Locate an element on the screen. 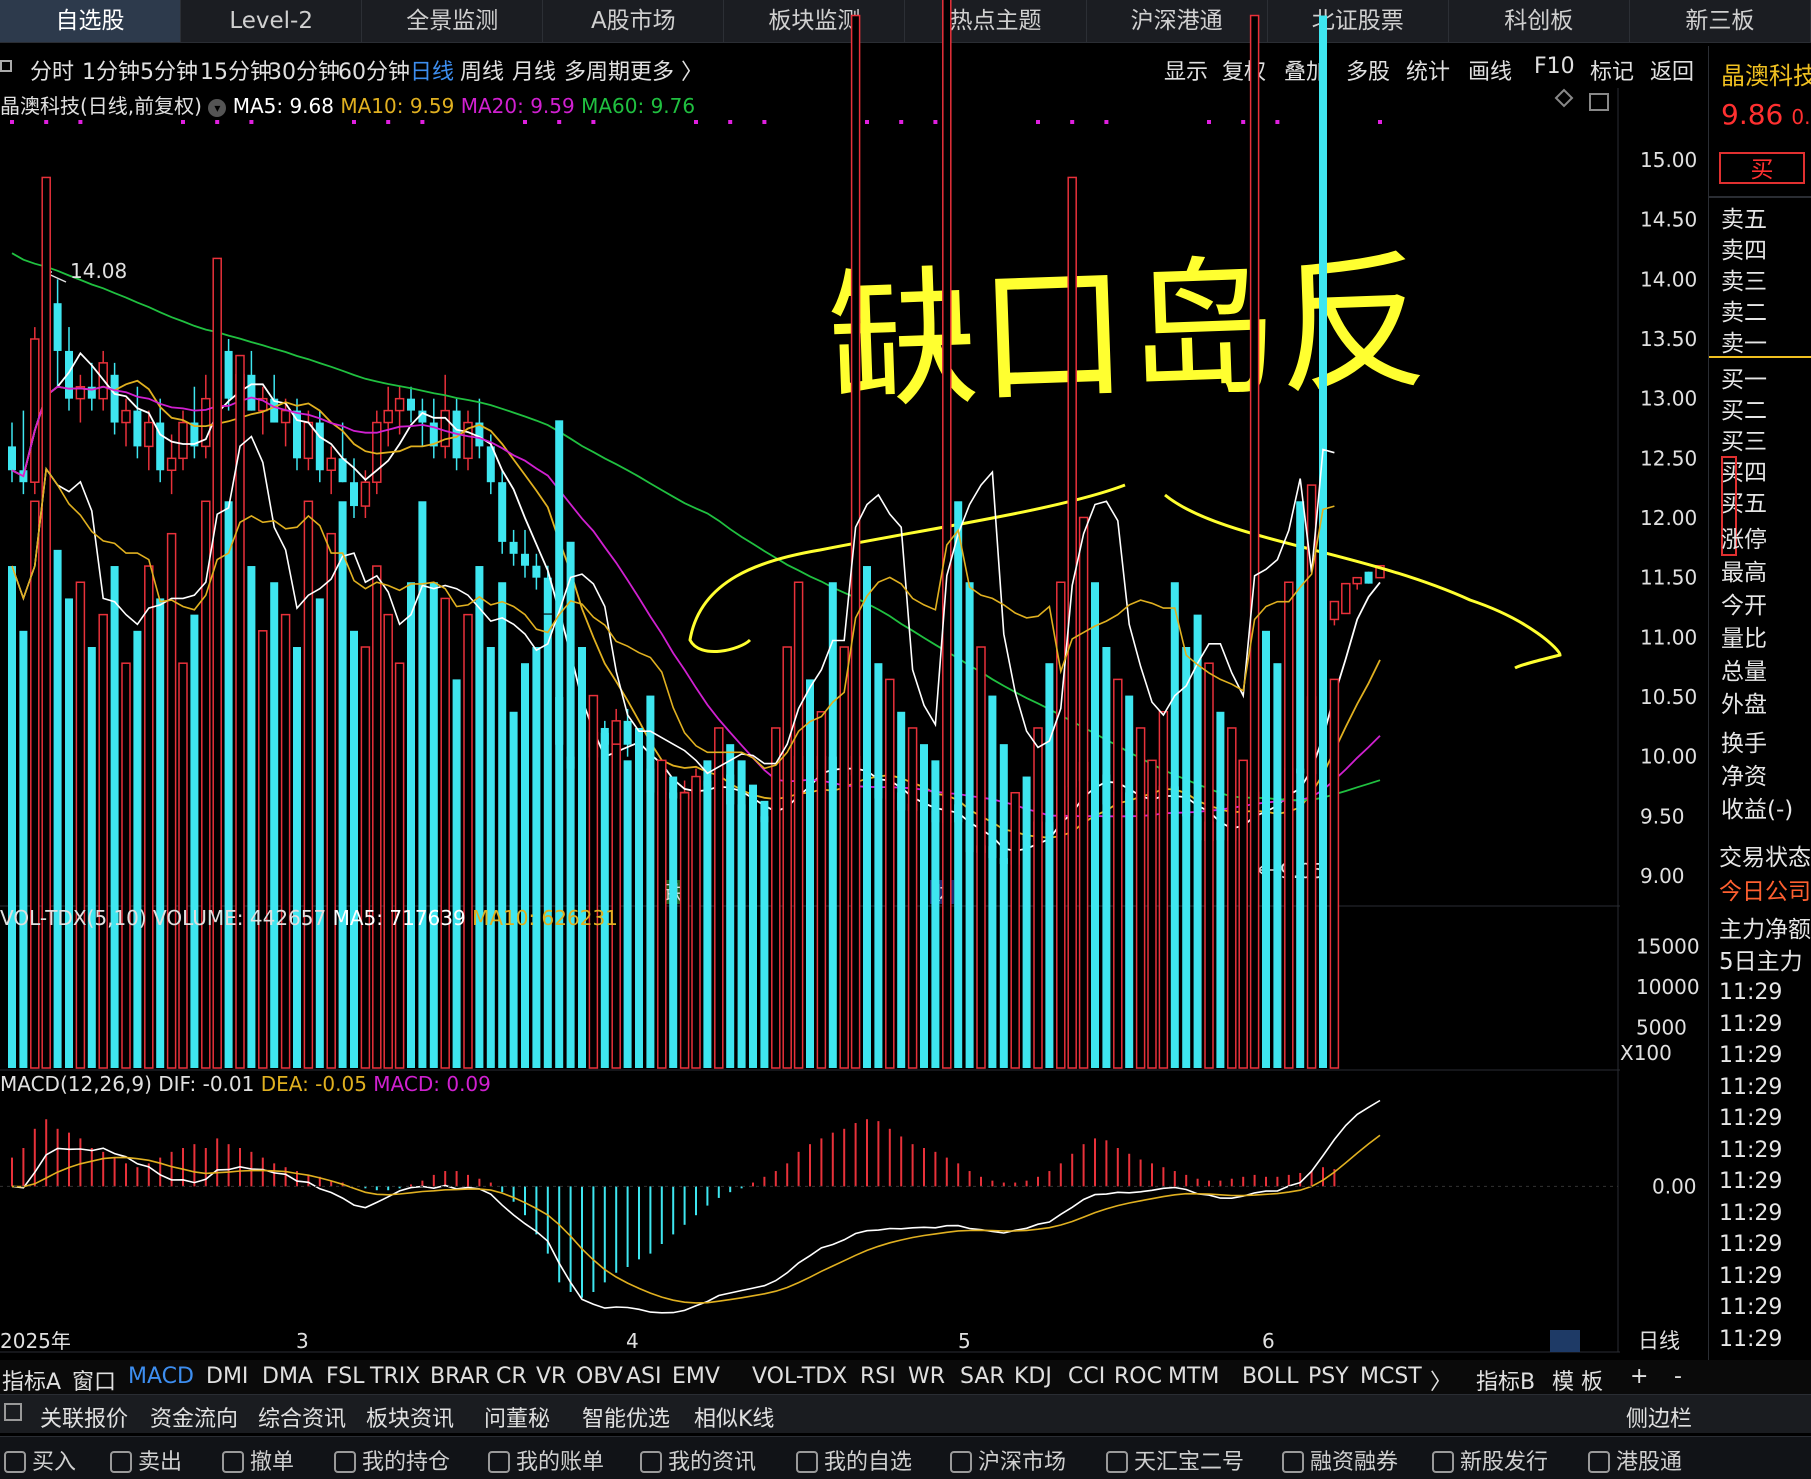 The image size is (1811, 1479). watchlist-icon is located at coordinates (807, 1462).